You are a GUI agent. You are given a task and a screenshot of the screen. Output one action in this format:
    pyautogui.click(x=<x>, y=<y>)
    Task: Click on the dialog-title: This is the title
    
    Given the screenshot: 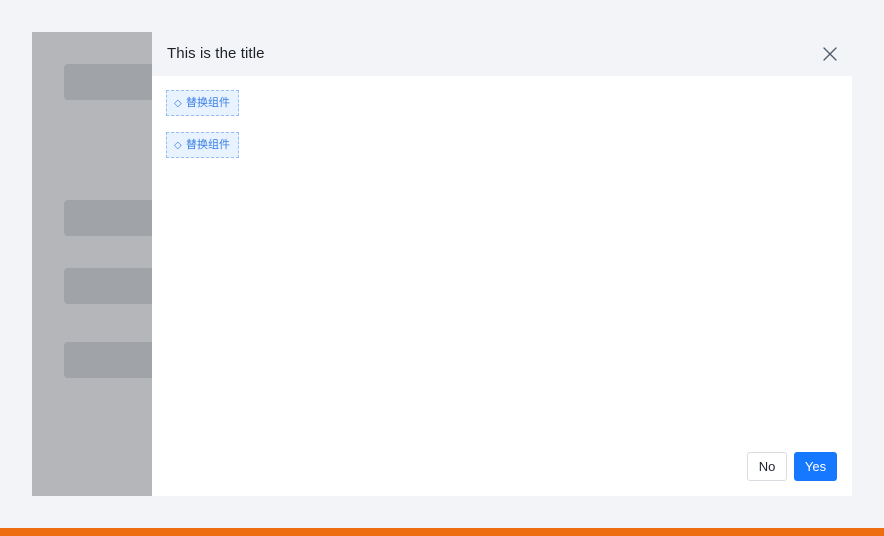 What is the action you would take?
    pyautogui.click(x=216, y=53)
    